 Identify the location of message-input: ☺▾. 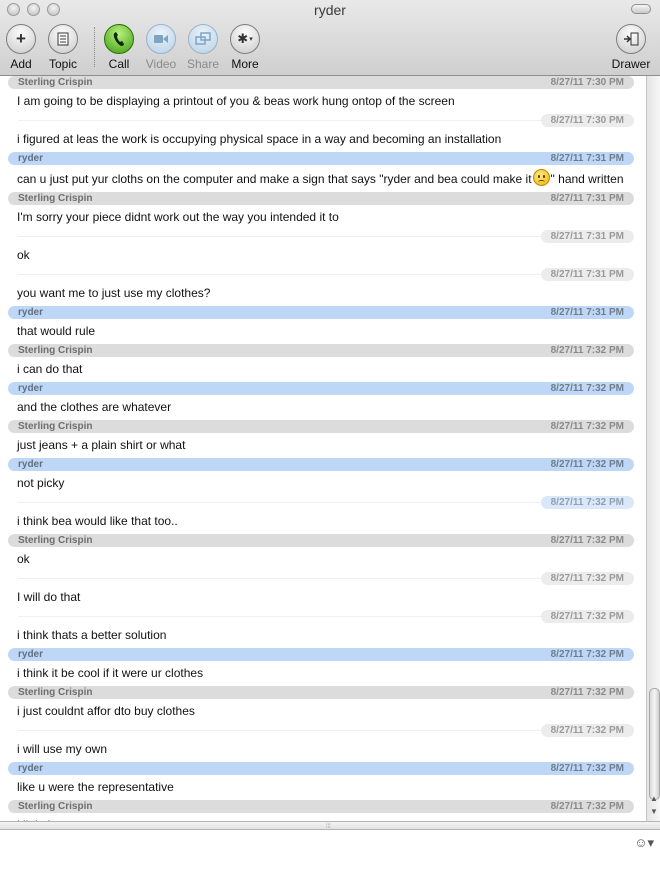
(330, 862).